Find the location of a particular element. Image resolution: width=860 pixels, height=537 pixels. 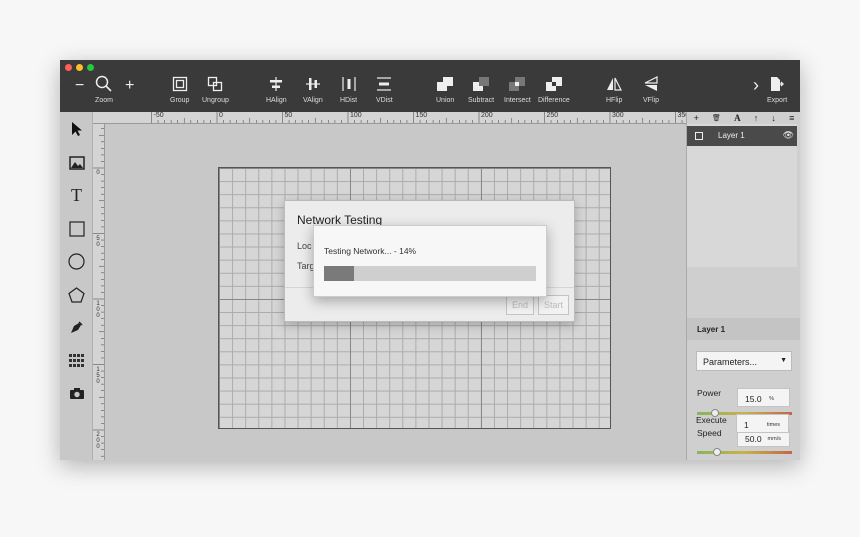

camera-icon is located at coordinates (76, 393).